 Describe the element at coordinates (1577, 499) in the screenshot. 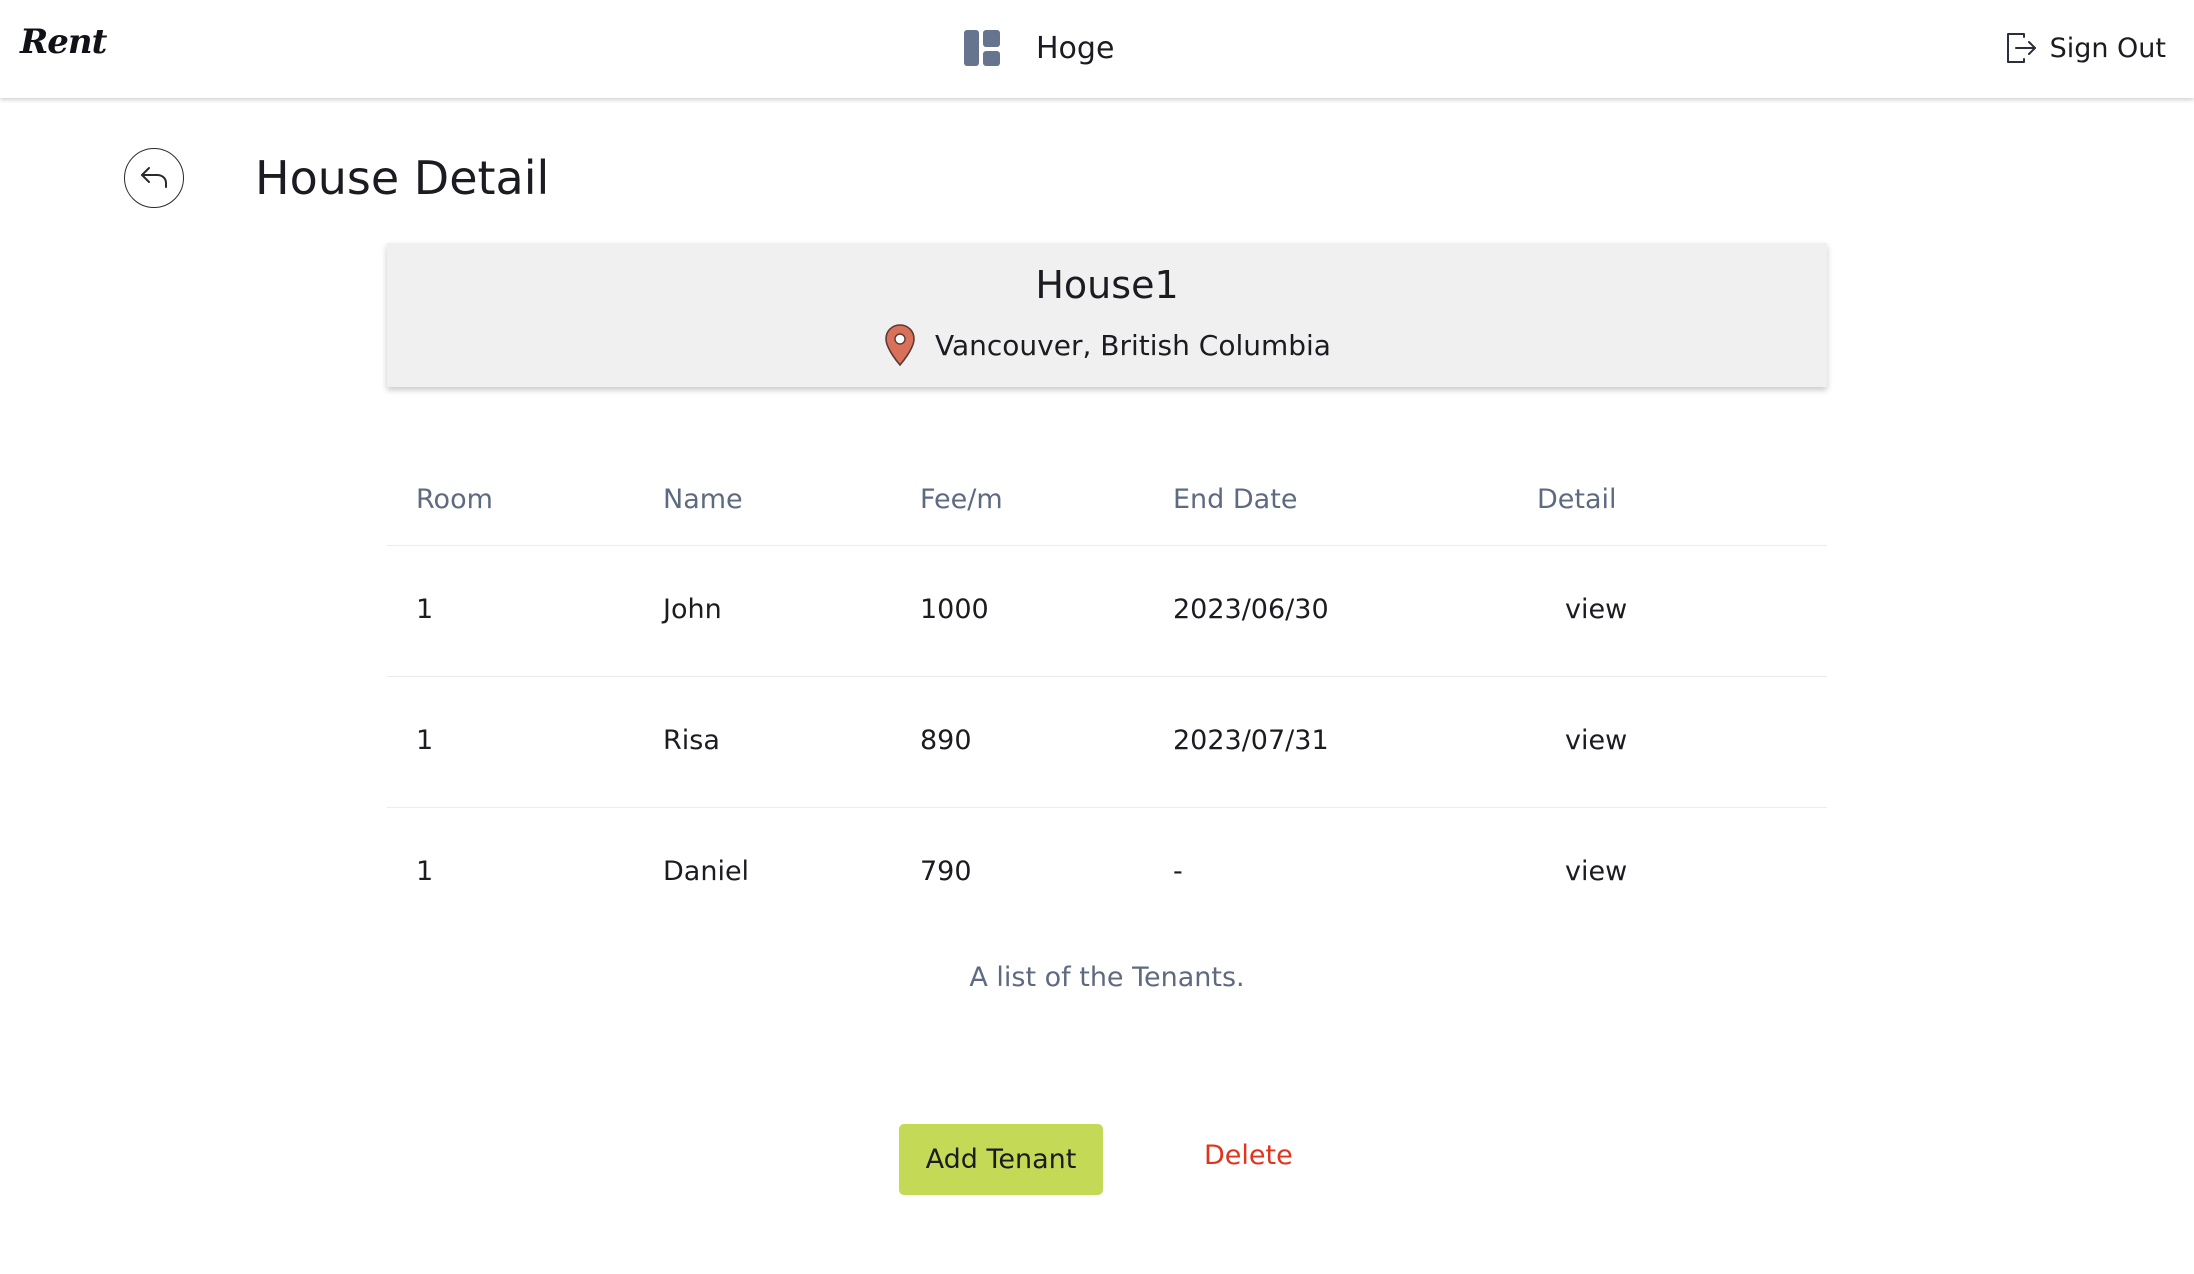

I see `header-detail: Detail` at that location.